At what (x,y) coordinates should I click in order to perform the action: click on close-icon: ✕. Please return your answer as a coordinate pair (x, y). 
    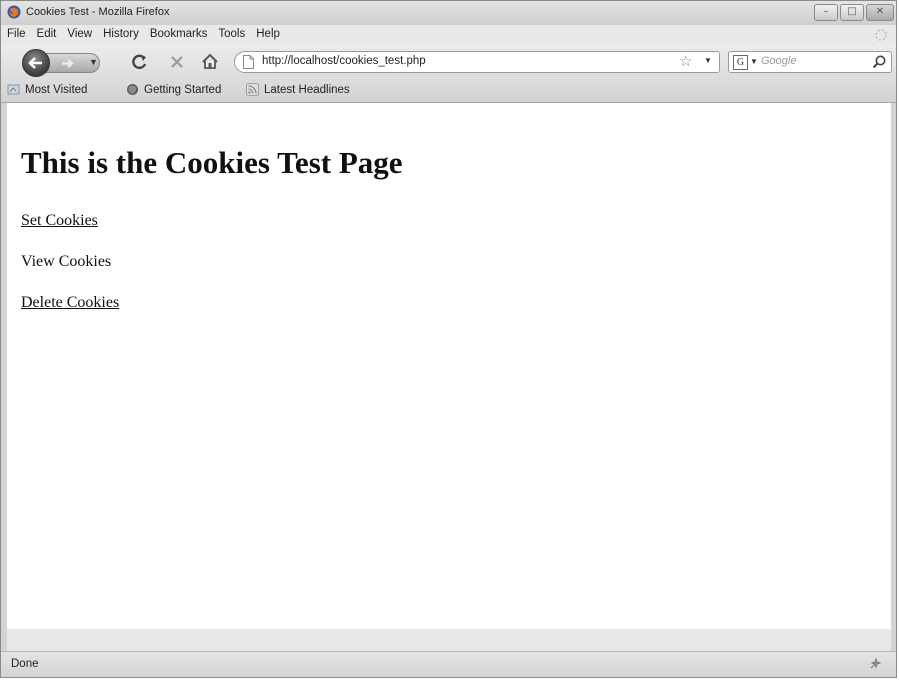
    Looking at the image, I should click on (880, 11).